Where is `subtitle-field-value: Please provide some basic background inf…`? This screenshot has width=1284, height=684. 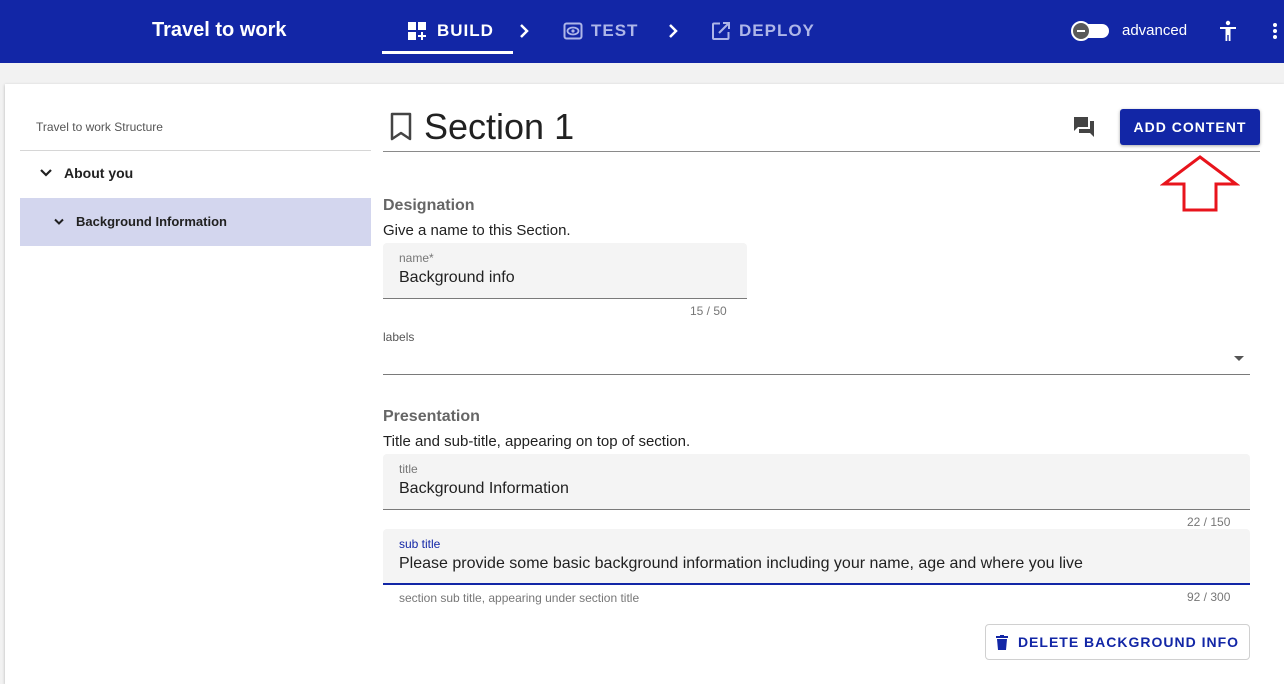
subtitle-field-value: Please provide some basic background inf… is located at coordinates (741, 564).